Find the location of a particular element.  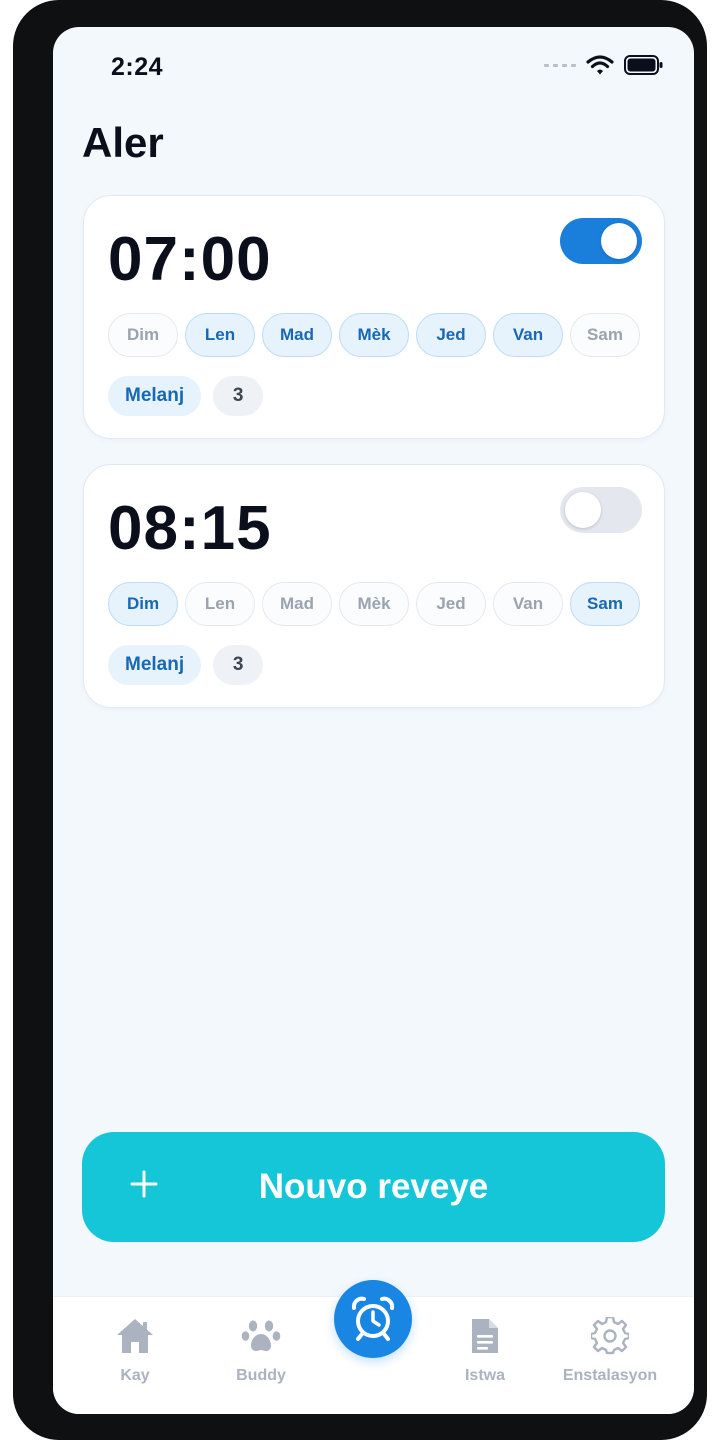

tab-label: Buddy is located at coordinates (261, 1375).